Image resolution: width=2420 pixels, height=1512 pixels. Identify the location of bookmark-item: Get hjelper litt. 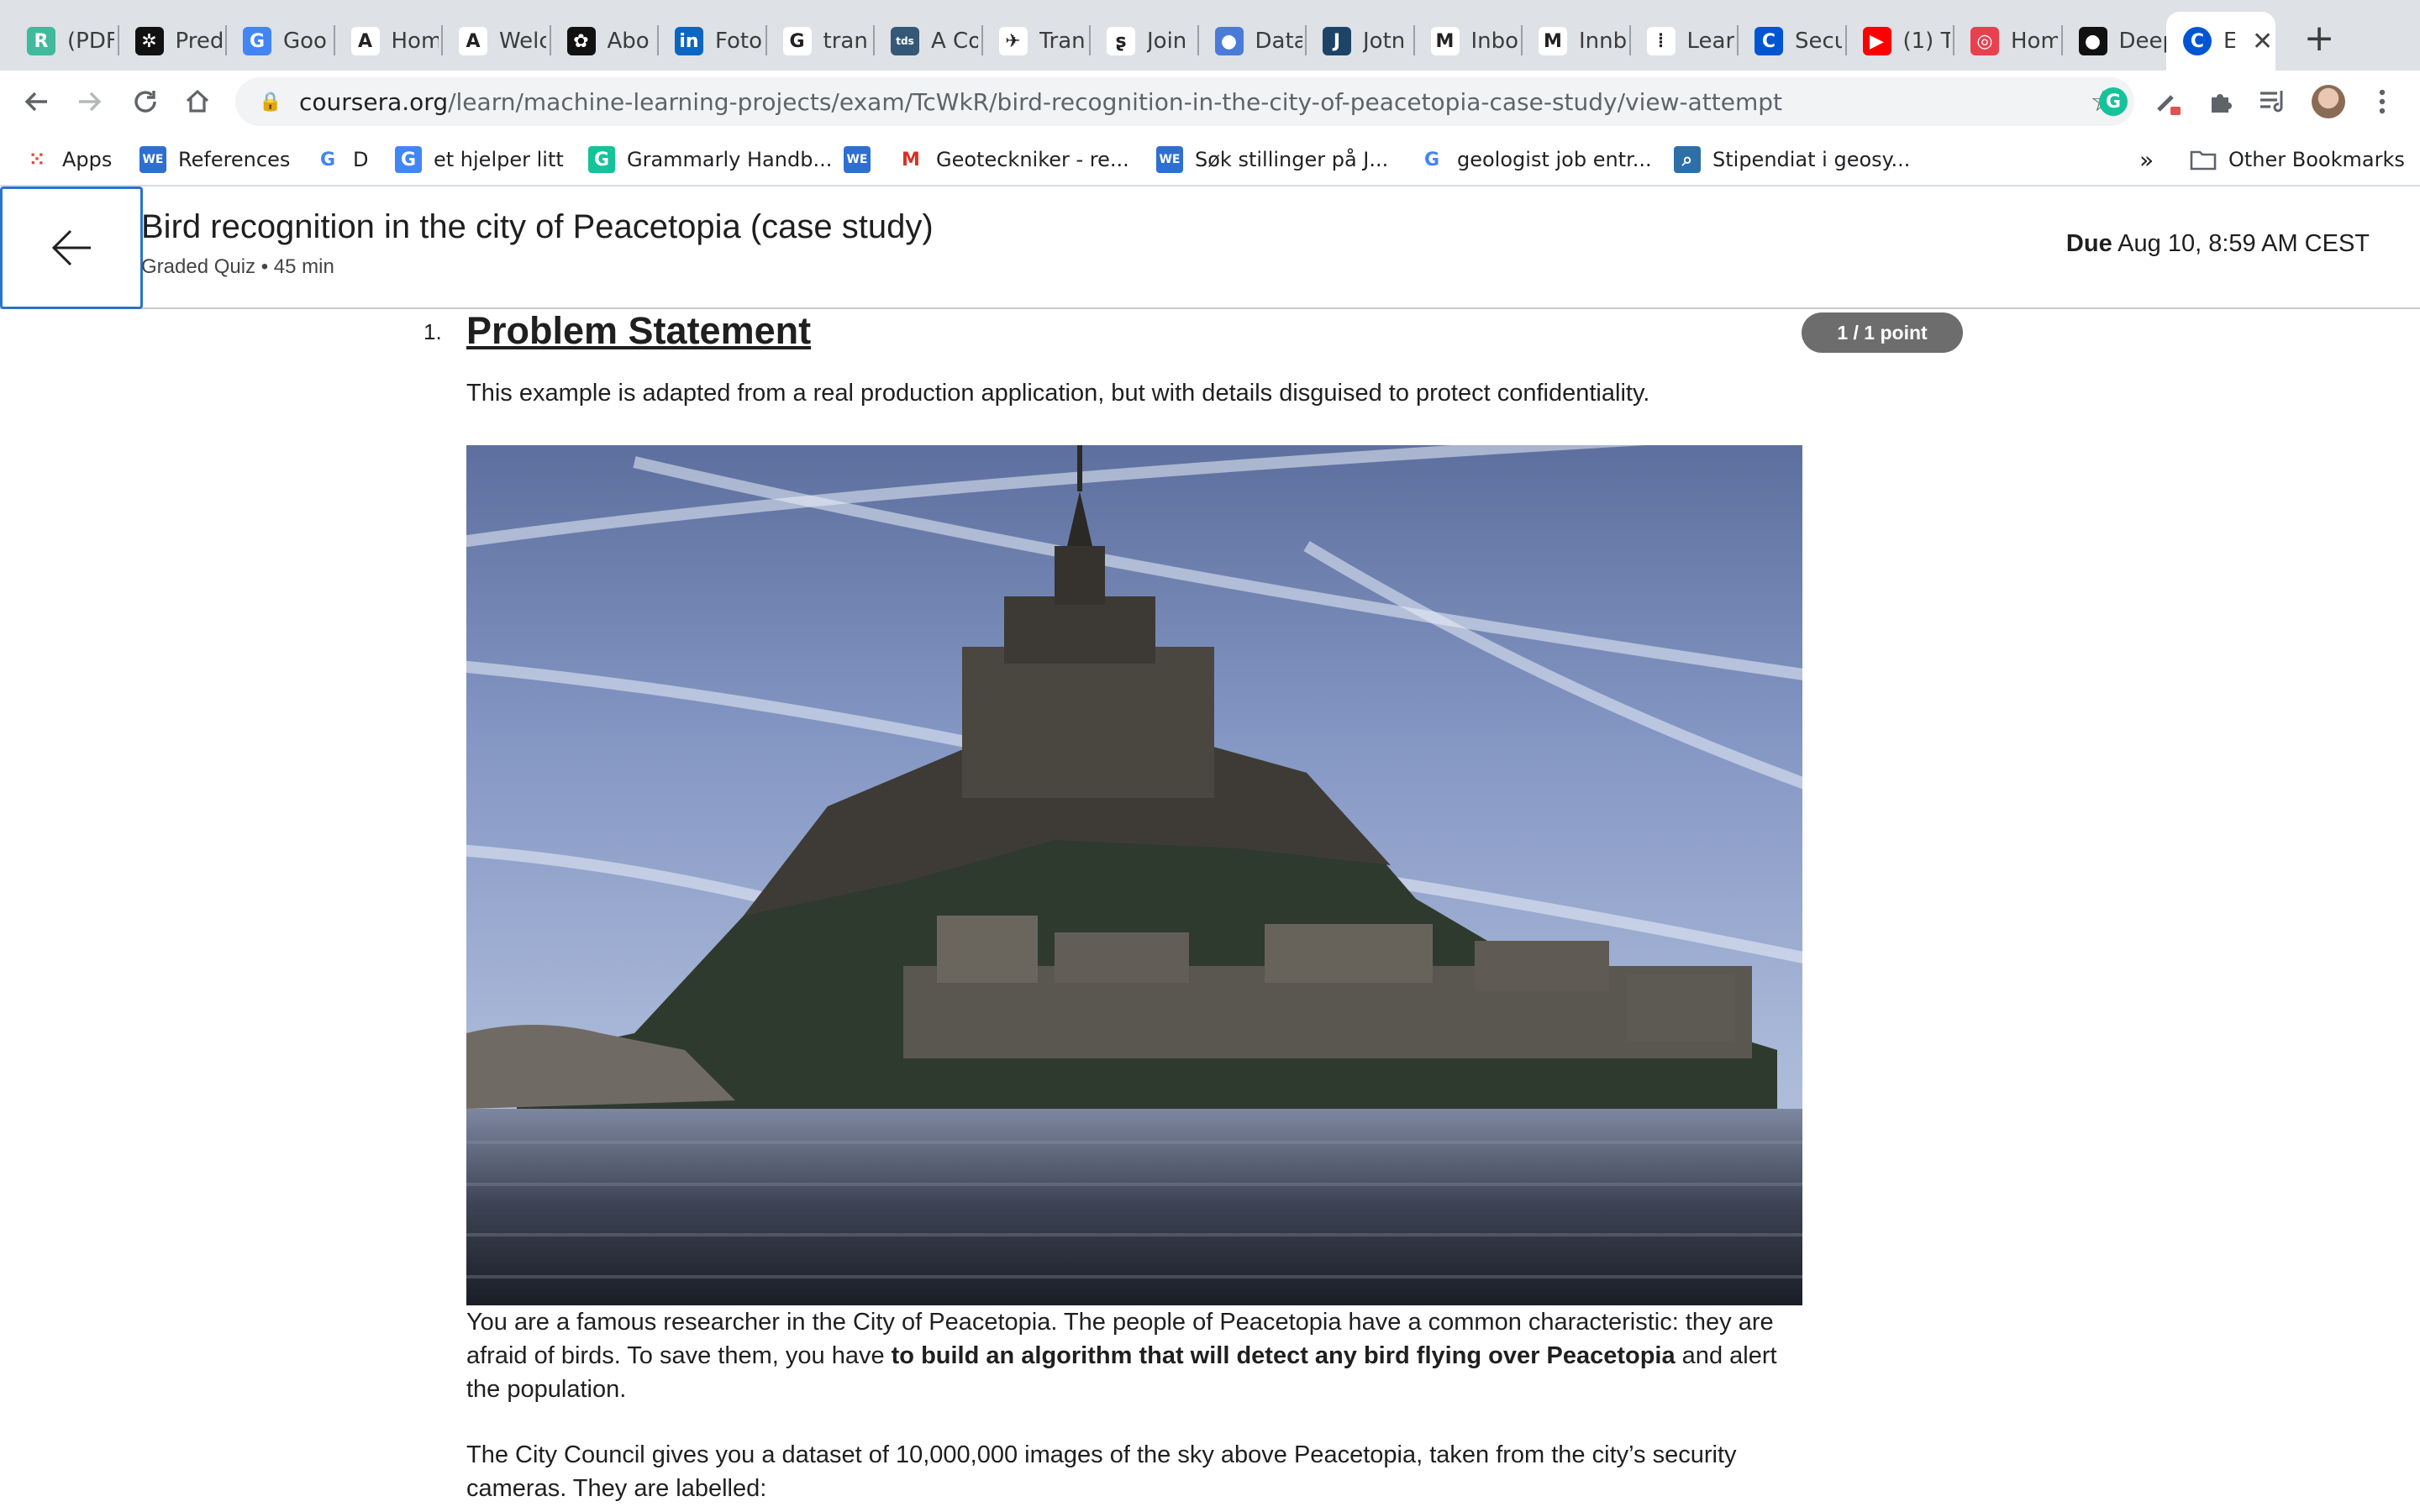
(480, 159).